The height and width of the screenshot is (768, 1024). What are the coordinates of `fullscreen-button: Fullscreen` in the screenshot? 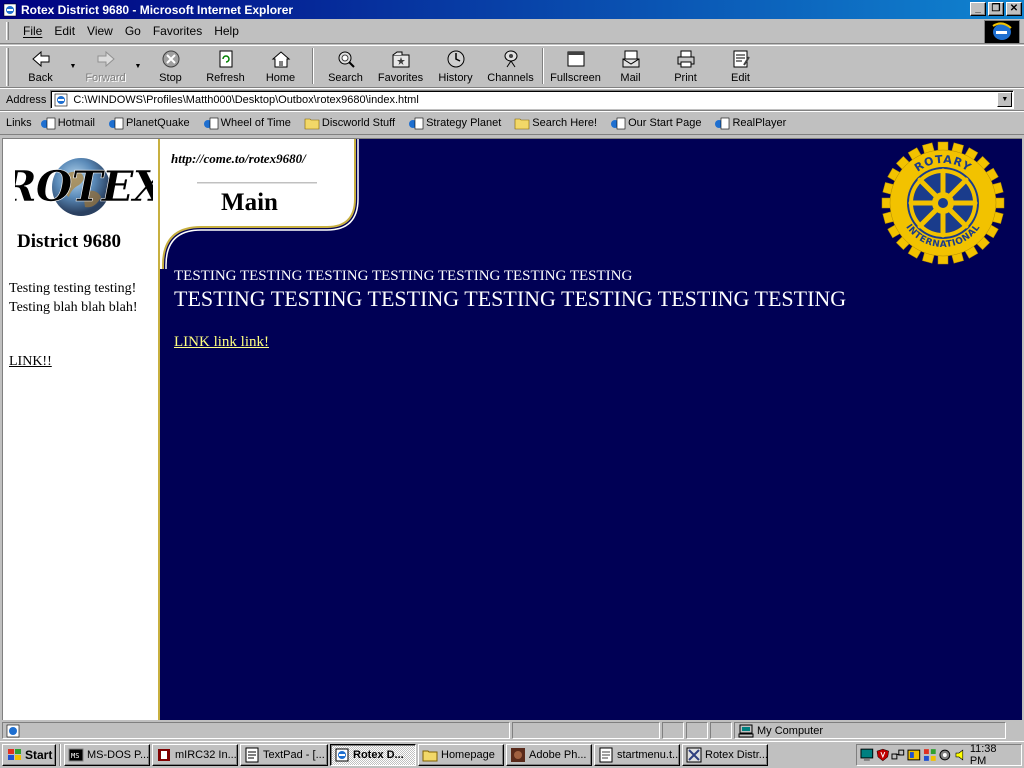 It's located at (575, 66).